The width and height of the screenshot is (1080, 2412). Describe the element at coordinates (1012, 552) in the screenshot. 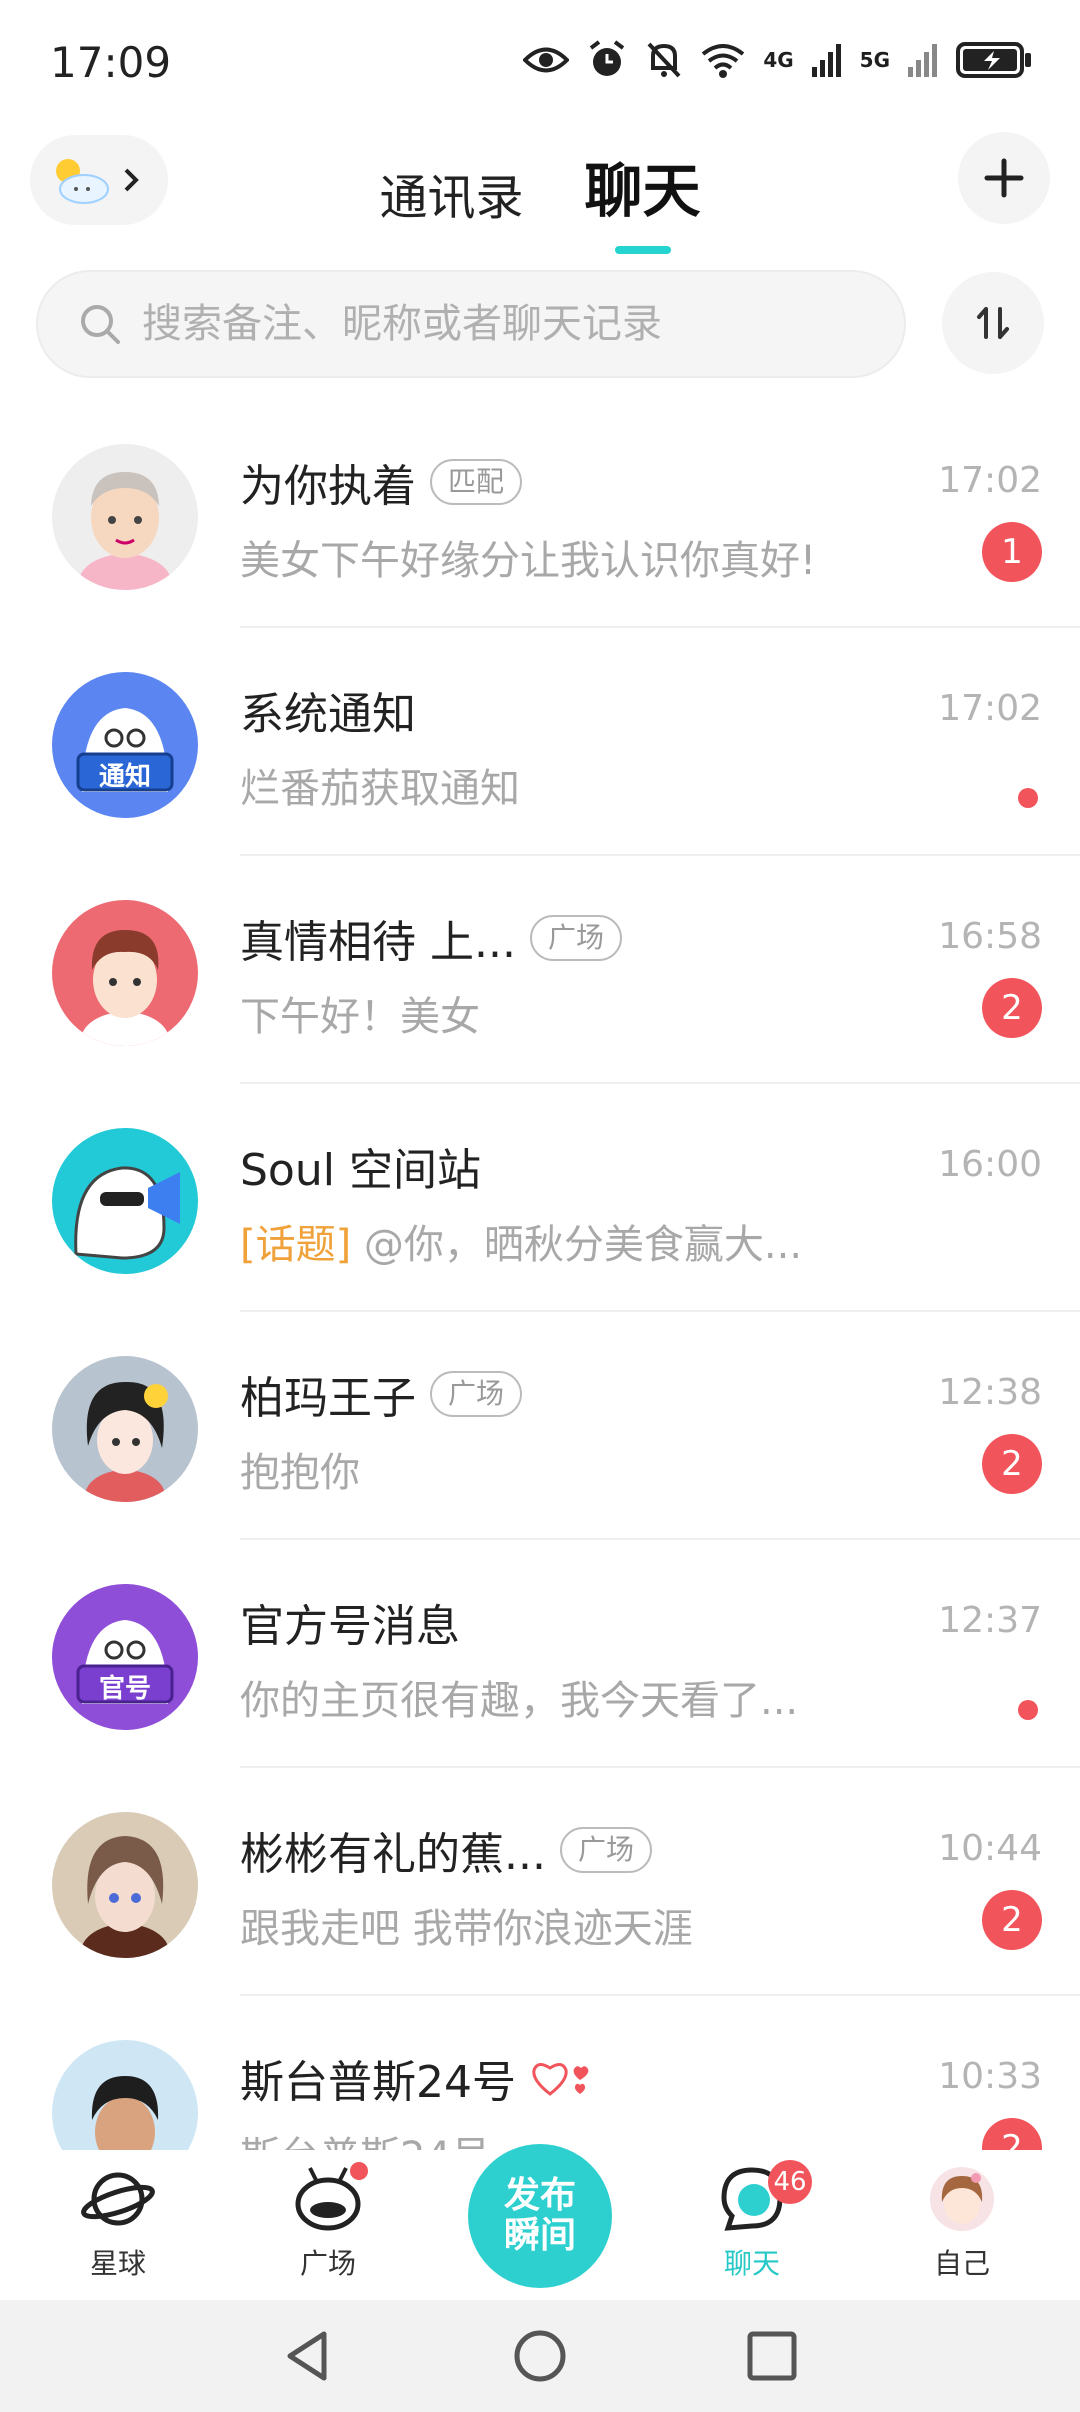

I see `unread-badge: 1` at that location.